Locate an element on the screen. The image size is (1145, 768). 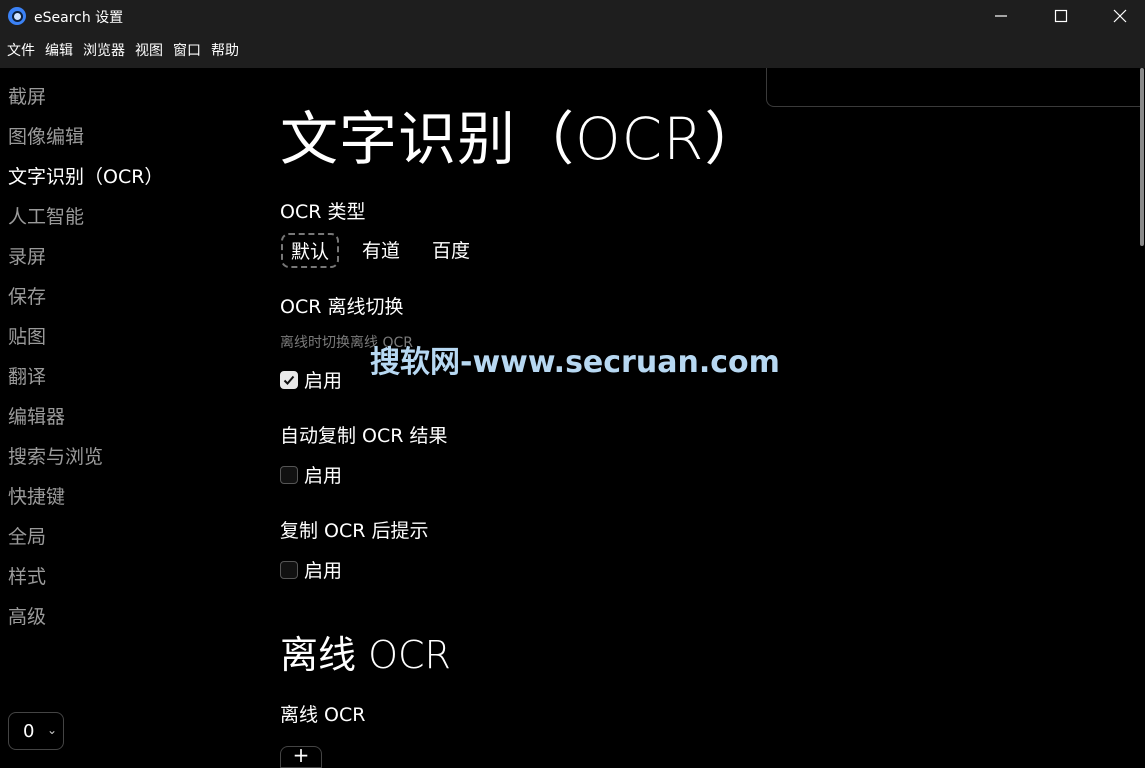
copy-tip-label: 复制 OCR 后提示 is located at coordinates (354, 531).